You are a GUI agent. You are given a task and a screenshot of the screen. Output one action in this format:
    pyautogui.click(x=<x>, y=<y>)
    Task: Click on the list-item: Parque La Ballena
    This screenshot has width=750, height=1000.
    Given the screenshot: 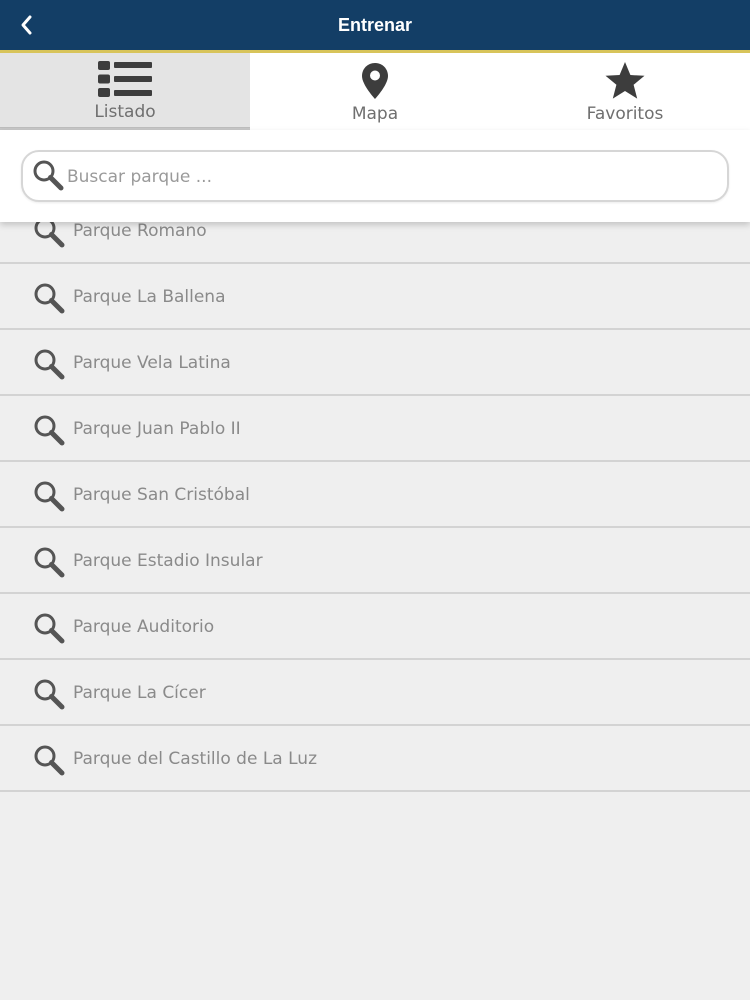 What is the action you would take?
    pyautogui.click(x=375, y=297)
    